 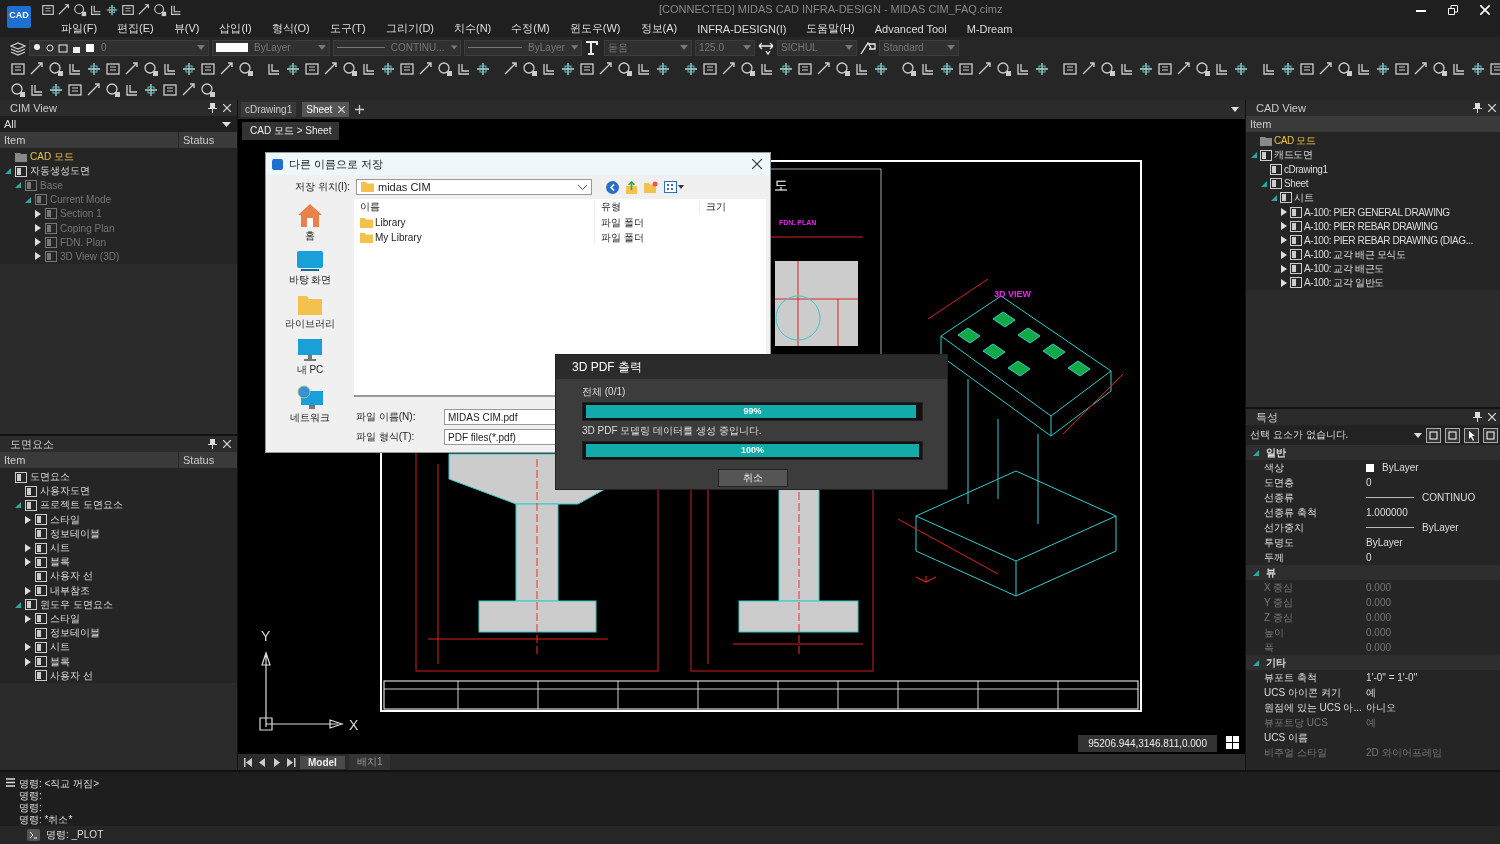 I want to click on panel-title: 도면요소, so click(x=32, y=444).